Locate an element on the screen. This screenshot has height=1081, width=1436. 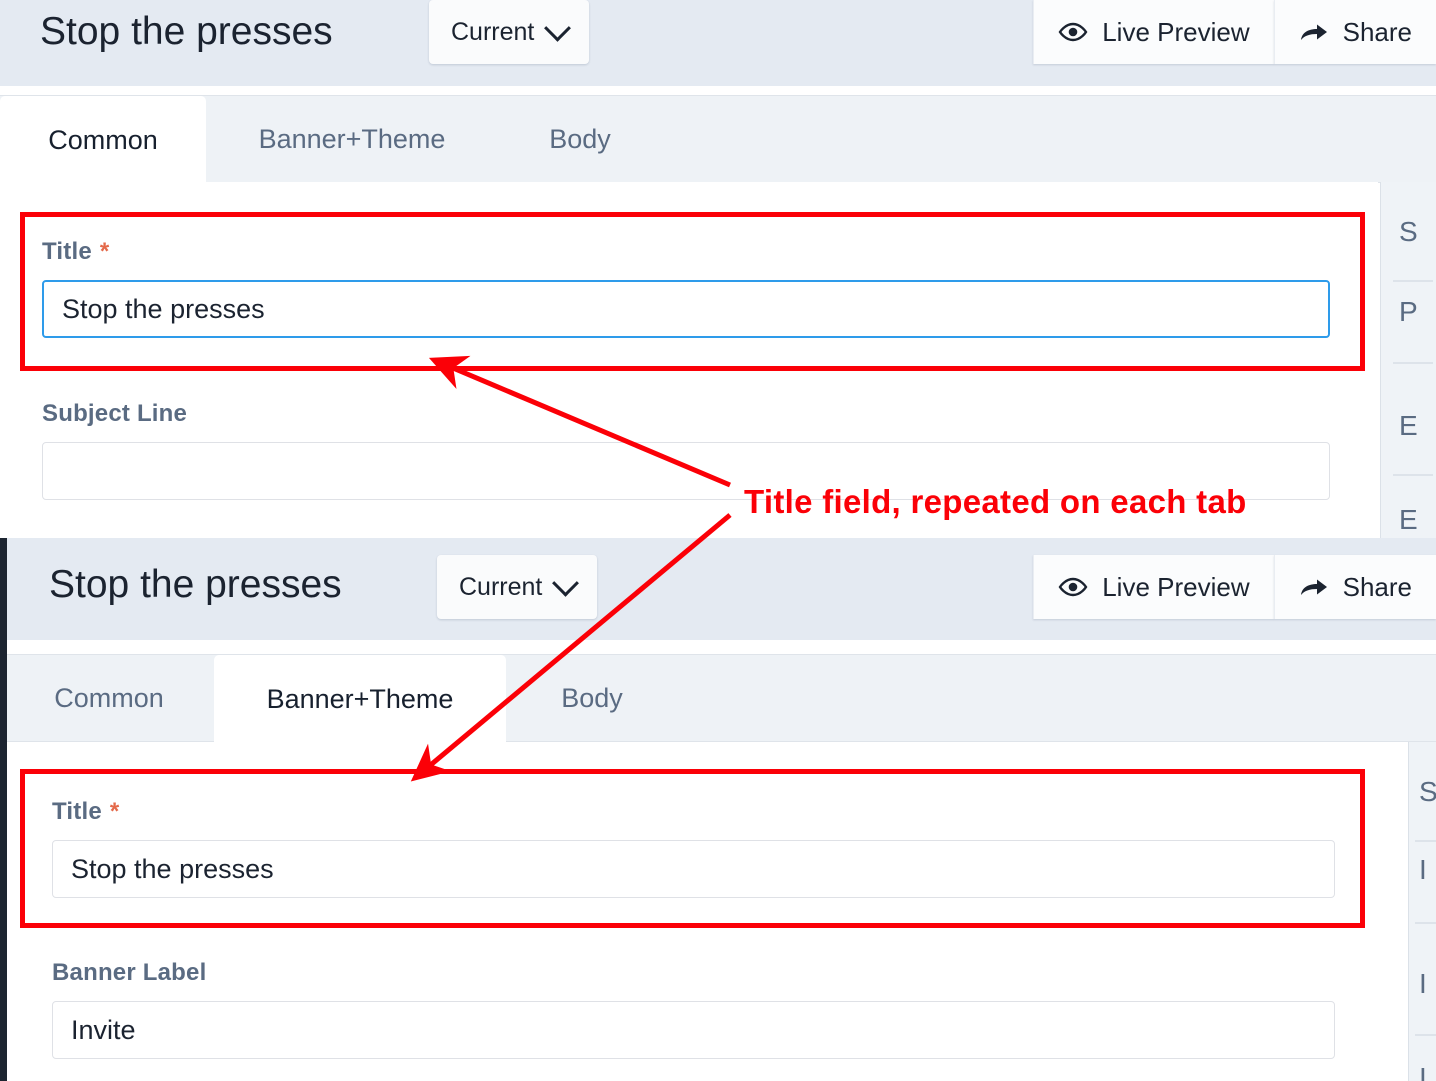
field-label: Banner Label is located at coordinates (693, 973).